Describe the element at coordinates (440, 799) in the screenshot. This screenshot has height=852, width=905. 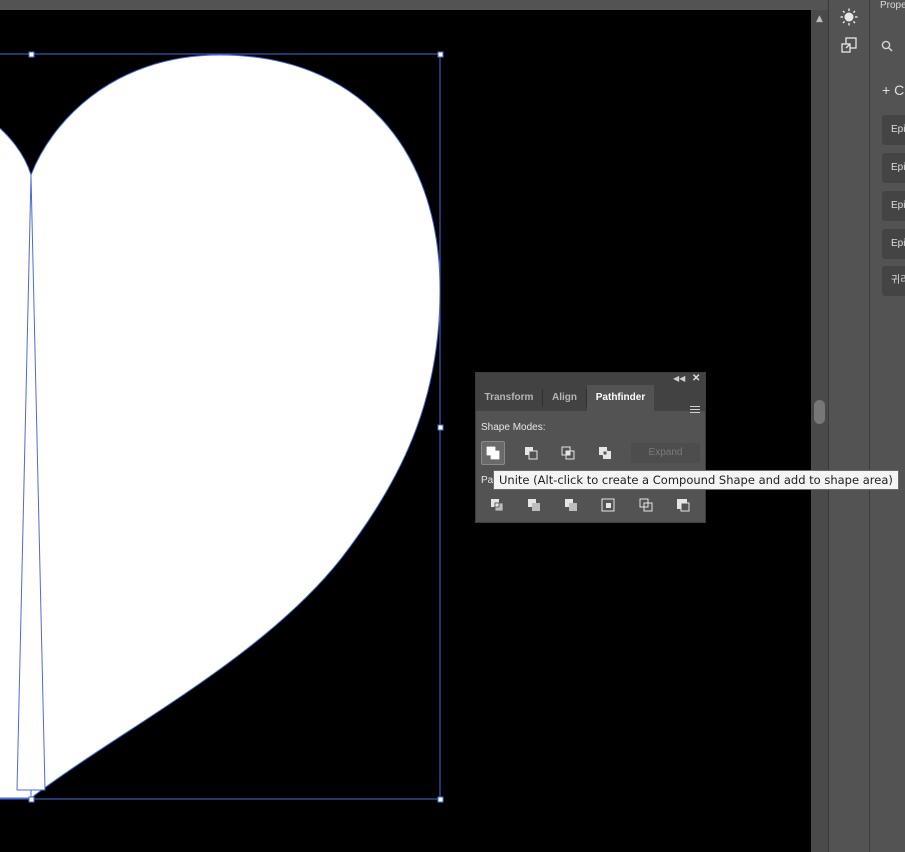
I see `selection-handle-bottom-right` at that location.